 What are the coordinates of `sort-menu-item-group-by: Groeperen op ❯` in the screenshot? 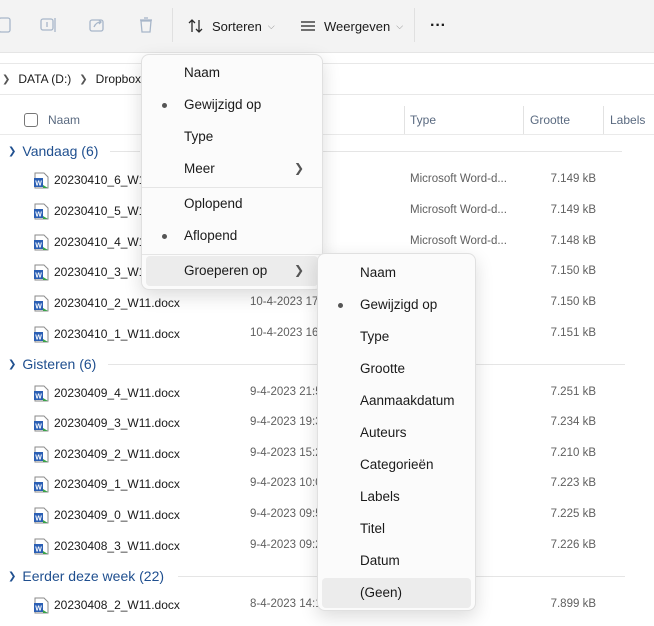 It's located at (232, 271).